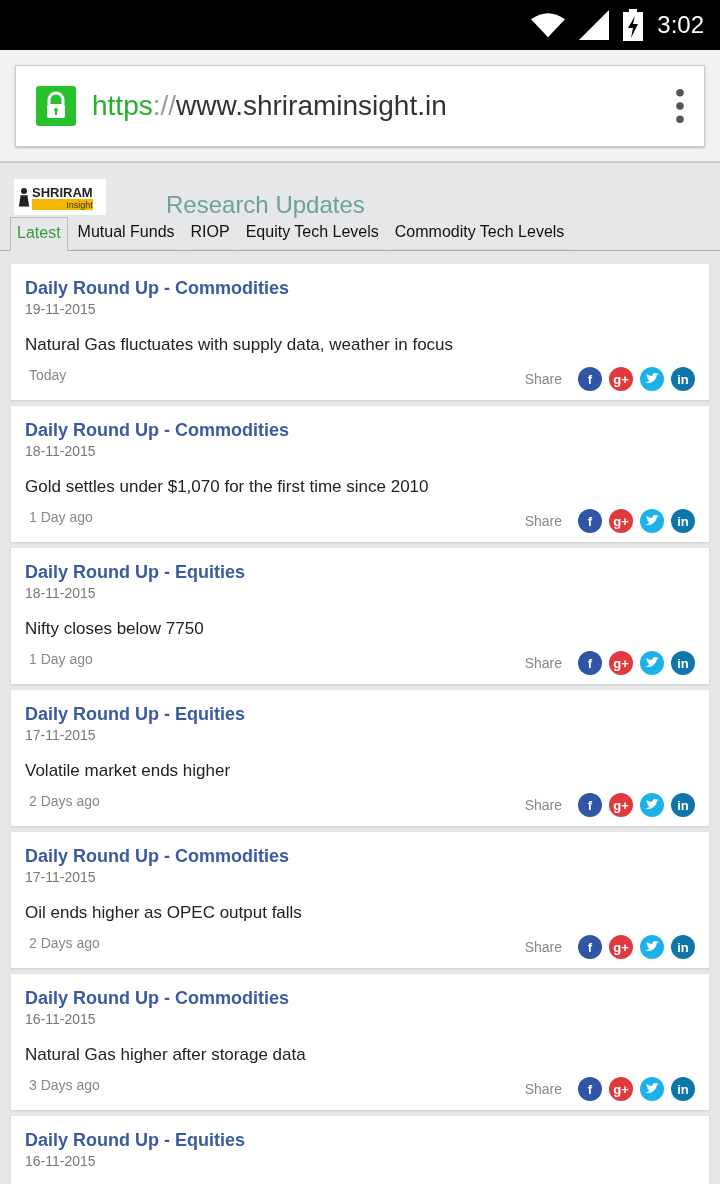 The height and width of the screenshot is (1184, 720). Describe the element at coordinates (163, 913) in the screenshot. I see `article-headline: Oil ends higher as OPEC output falls` at that location.